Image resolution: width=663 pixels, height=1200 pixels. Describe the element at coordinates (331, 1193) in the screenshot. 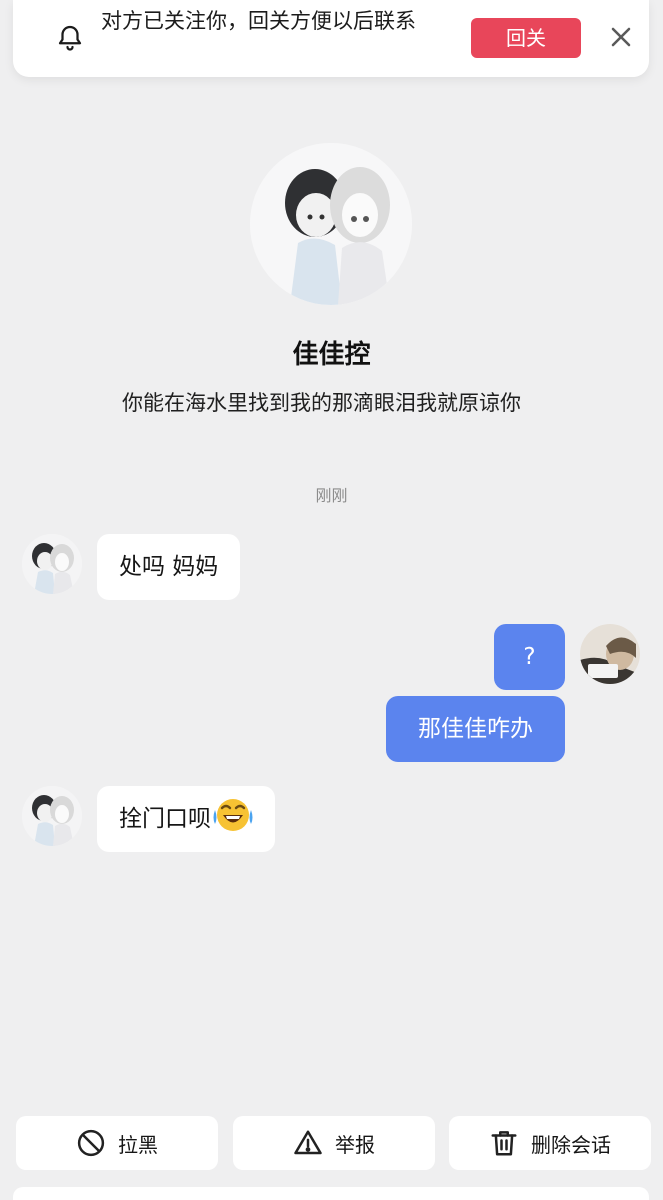

I see `message-input-bar` at that location.